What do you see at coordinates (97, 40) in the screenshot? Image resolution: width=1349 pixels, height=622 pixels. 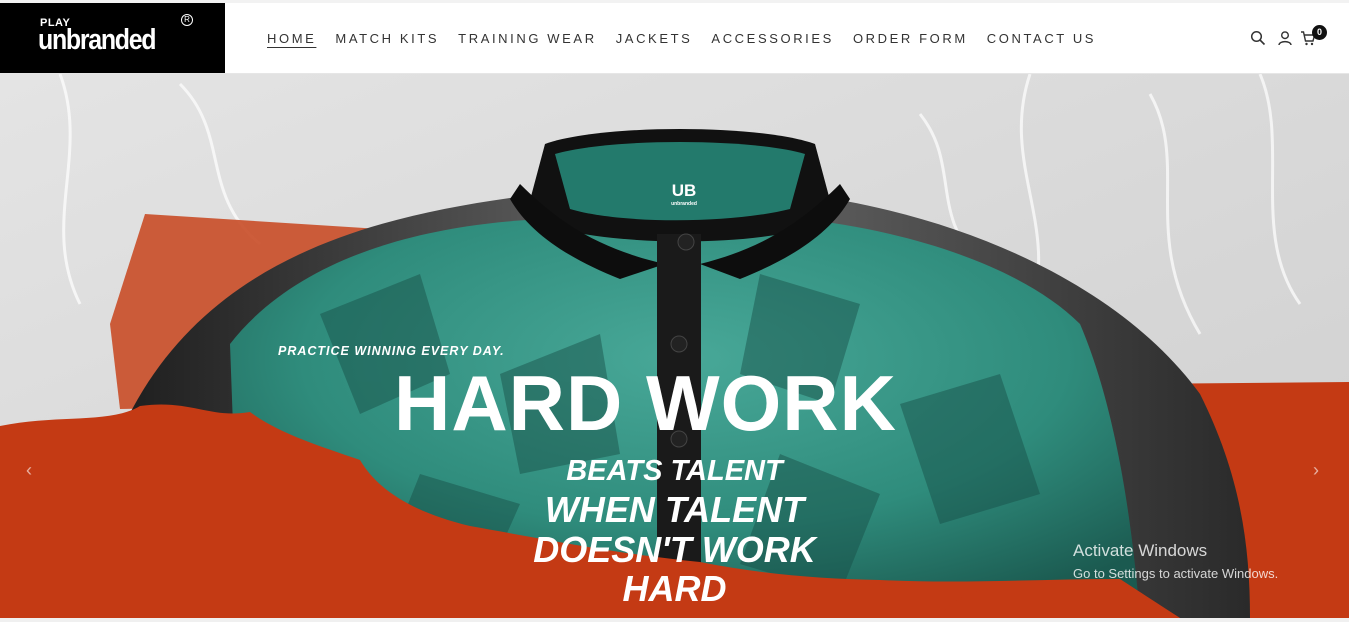 I see `logo-brand-name: unbranded` at bounding box center [97, 40].